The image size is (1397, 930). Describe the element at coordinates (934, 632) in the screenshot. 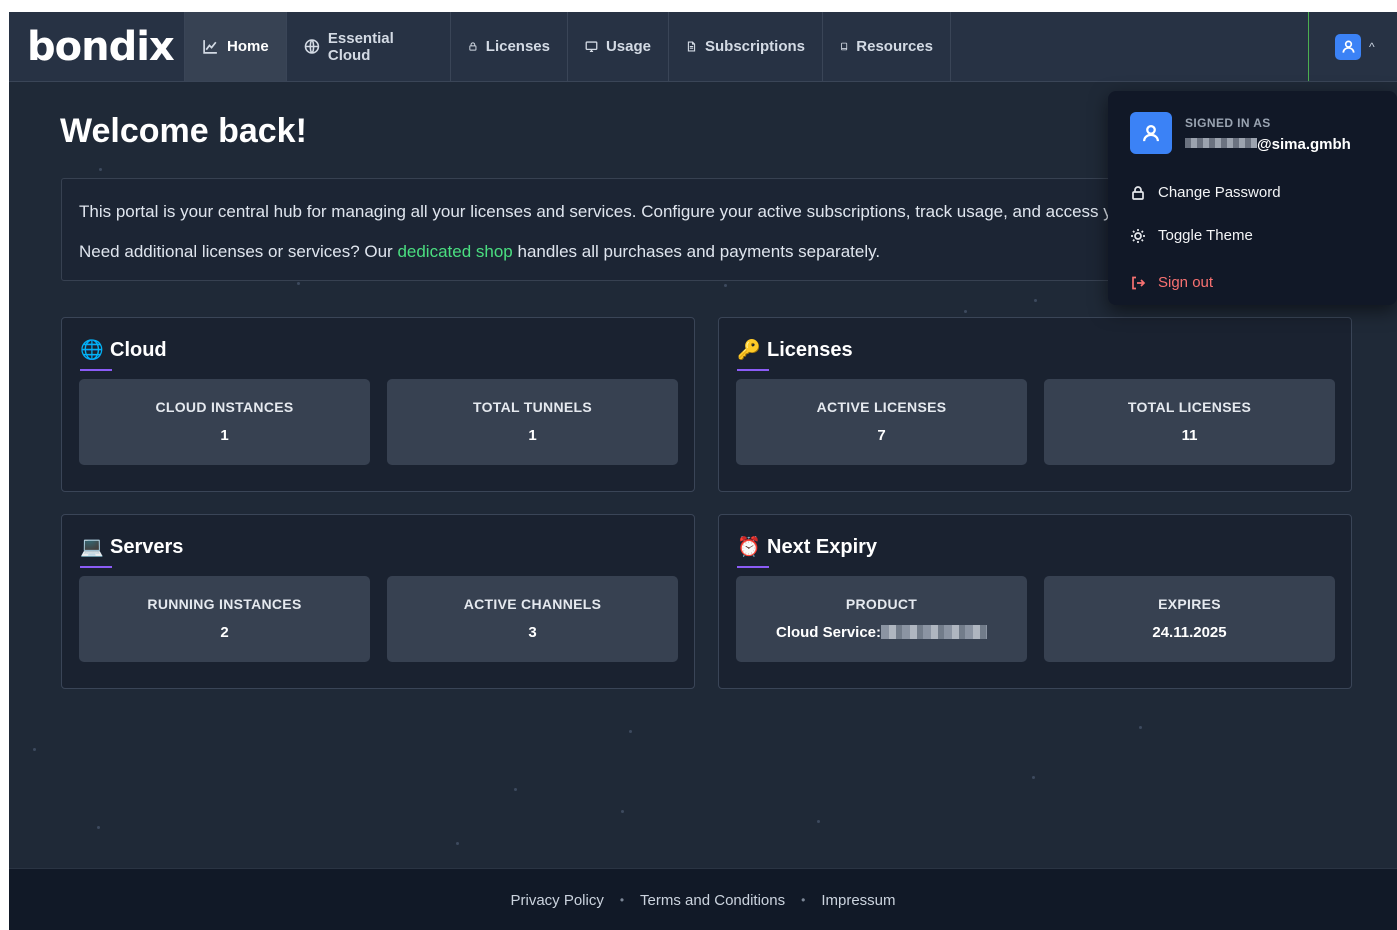

I see `redacted-product-name` at that location.